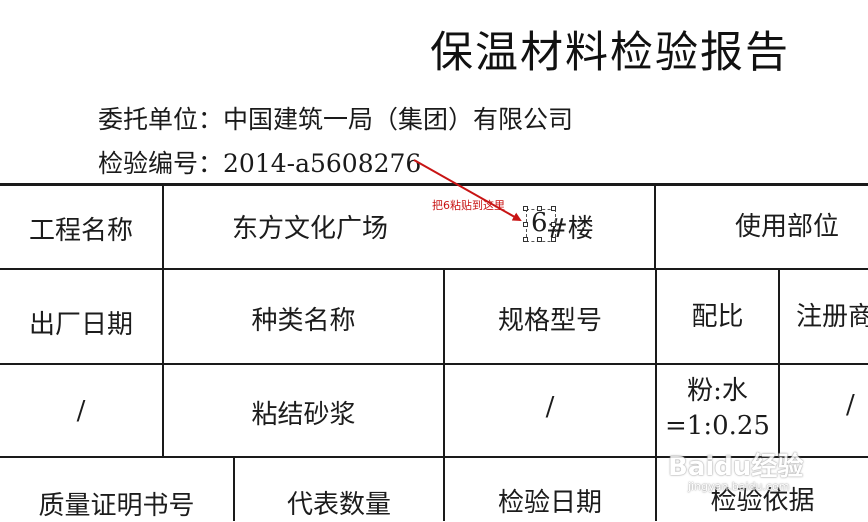 This screenshot has height=522, width=868. I want to click on watermark-url: jingyan.baidu.com, so click(739, 486).